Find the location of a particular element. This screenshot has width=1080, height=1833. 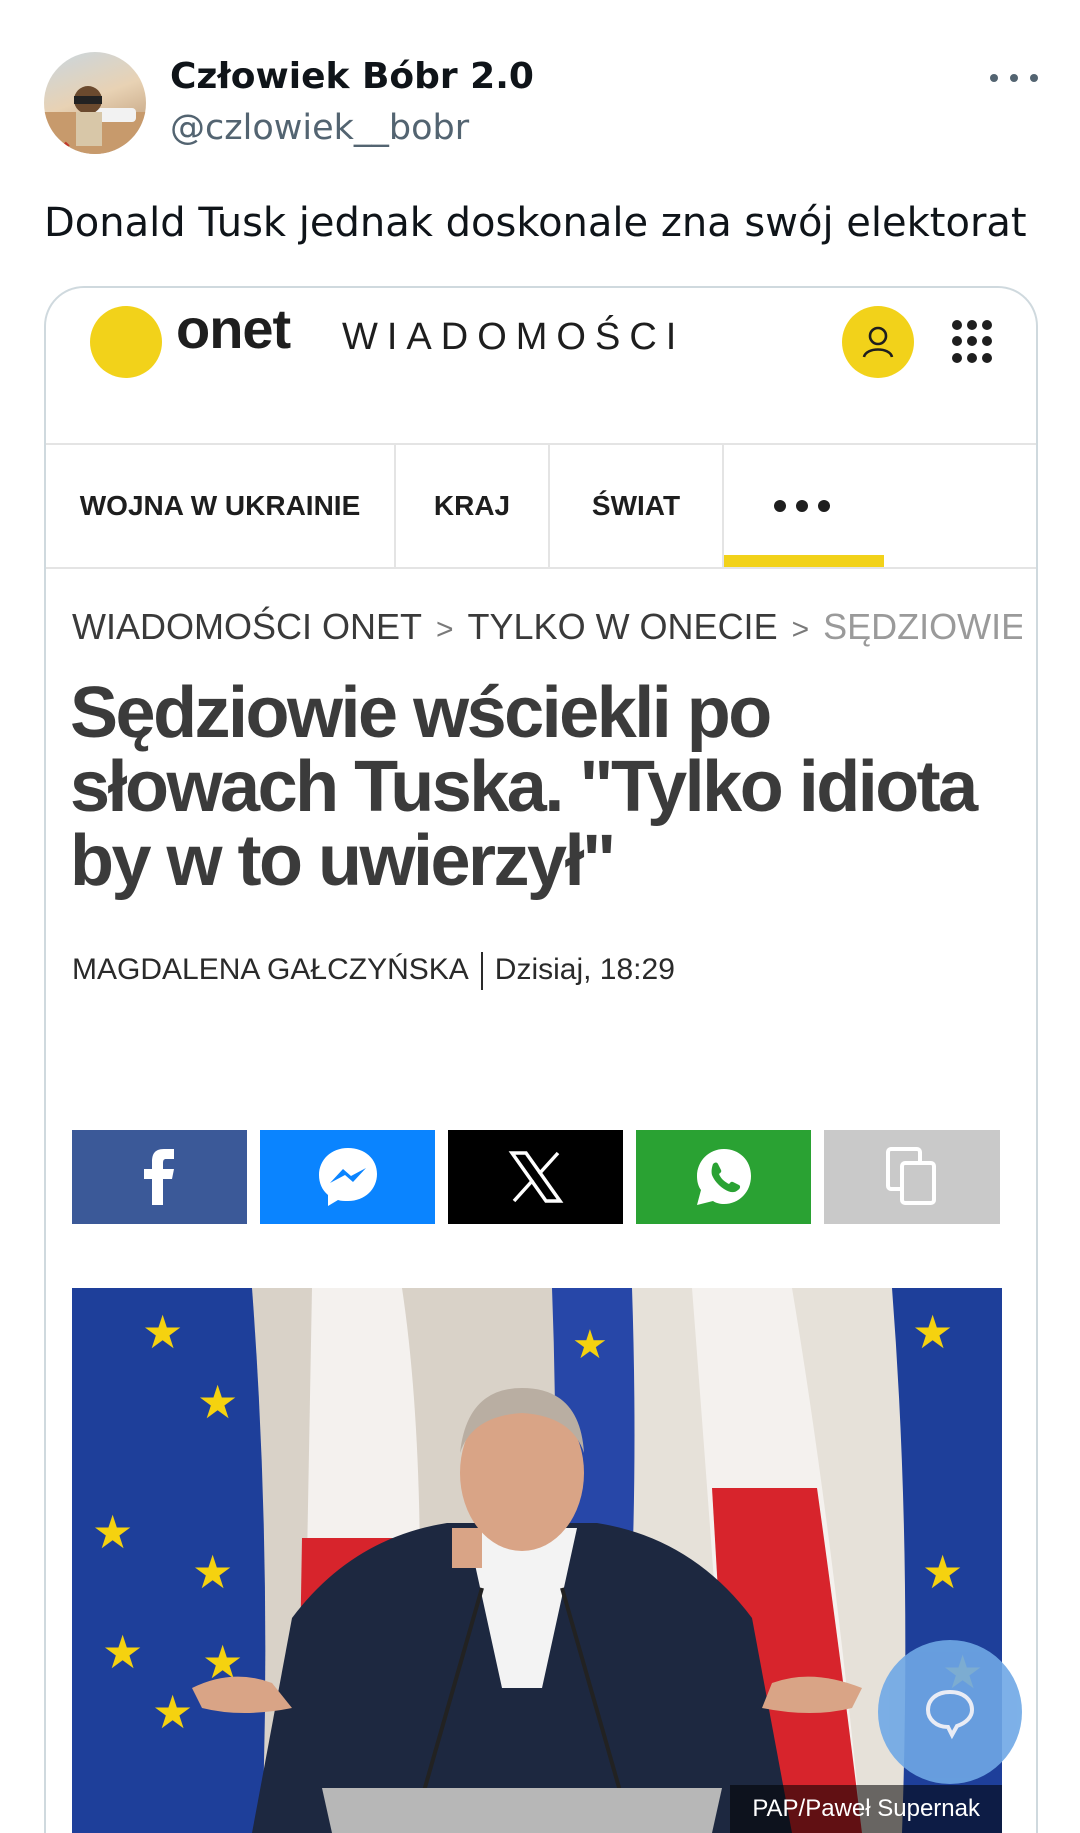

chat-bubble-icon is located at coordinates (950, 1712).